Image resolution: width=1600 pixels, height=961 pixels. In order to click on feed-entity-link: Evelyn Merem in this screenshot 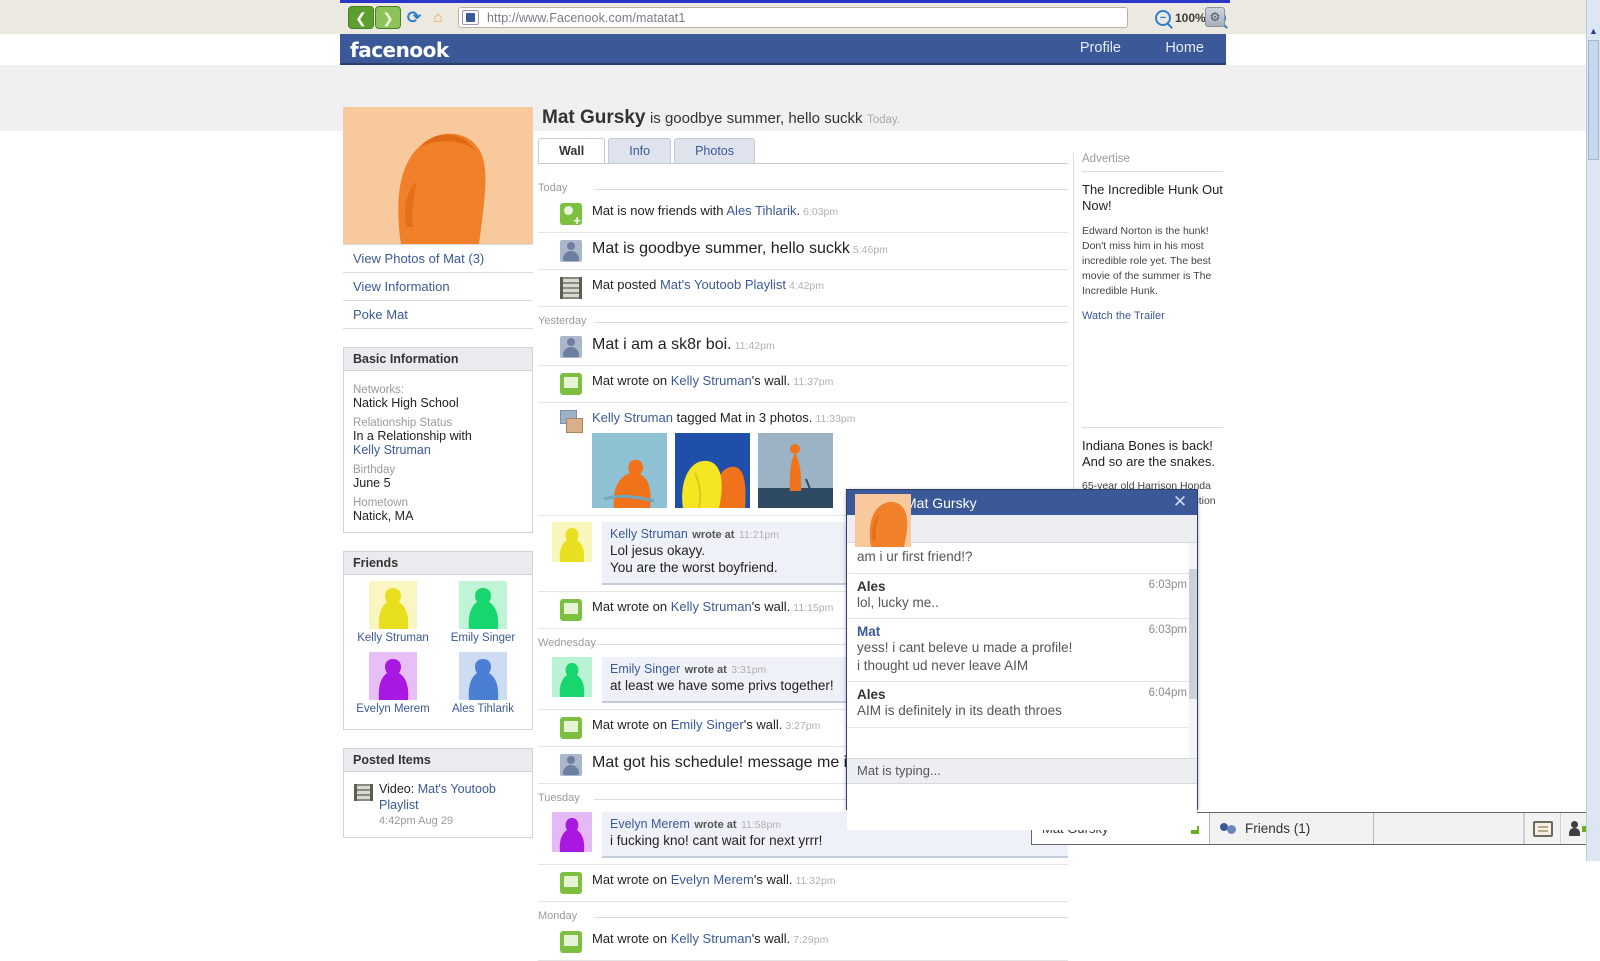, I will do `click(712, 879)`.